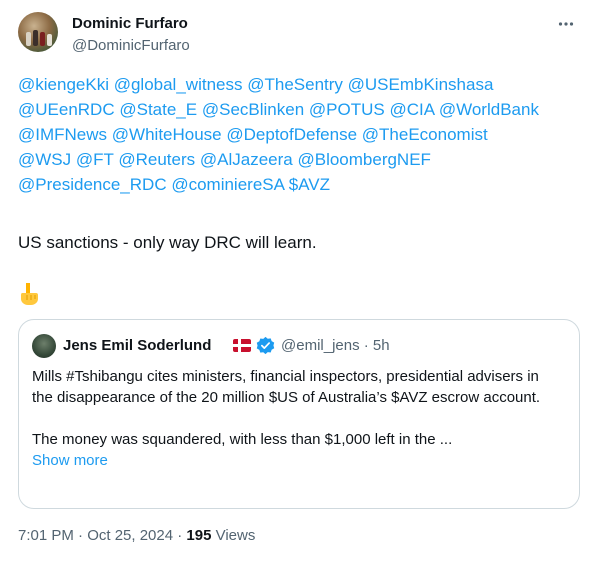  Describe the element at coordinates (62, 134) in the screenshot. I see `mention-link: @IMFNews` at that location.